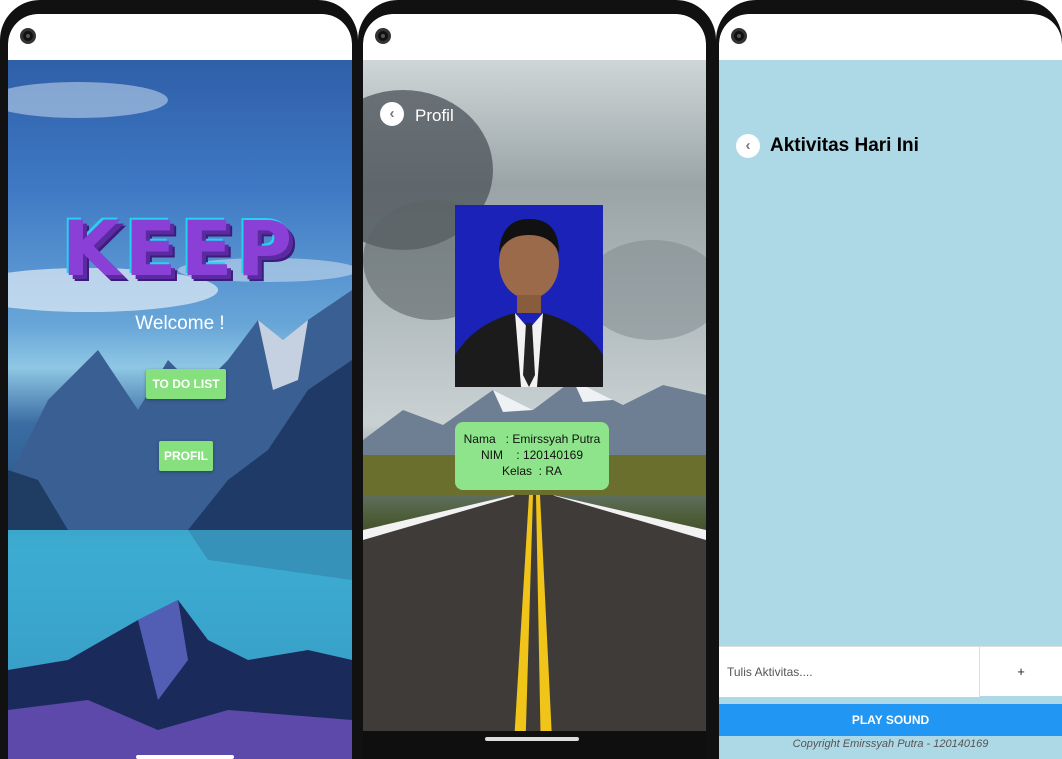  Describe the element at coordinates (179, 248) in the screenshot. I see `keep-logo: KEEP` at that location.